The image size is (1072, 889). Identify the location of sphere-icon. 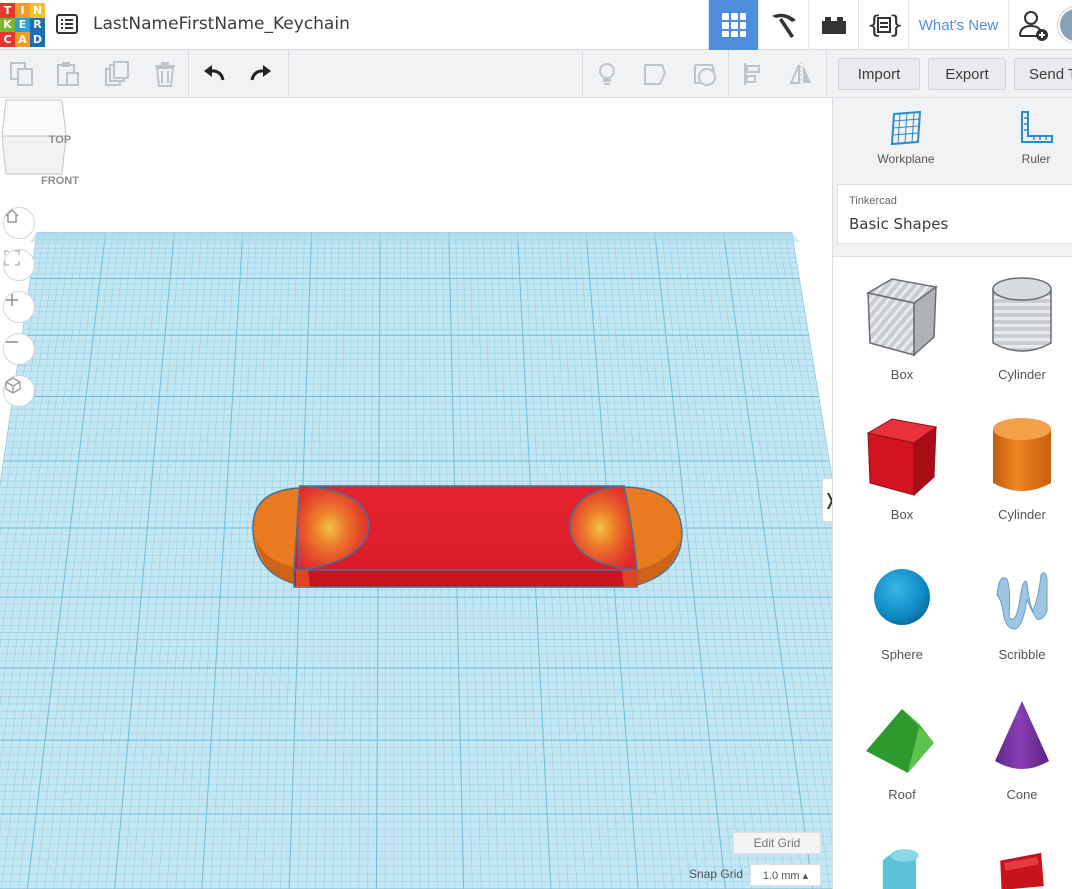
(902, 597).